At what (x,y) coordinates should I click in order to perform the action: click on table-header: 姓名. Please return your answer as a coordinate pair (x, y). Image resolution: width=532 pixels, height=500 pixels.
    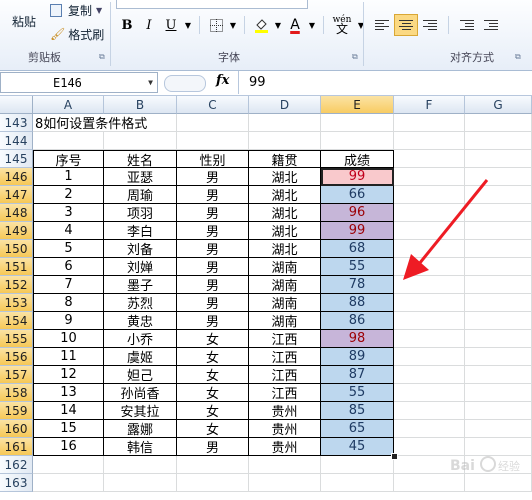
    Looking at the image, I should click on (140, 159).